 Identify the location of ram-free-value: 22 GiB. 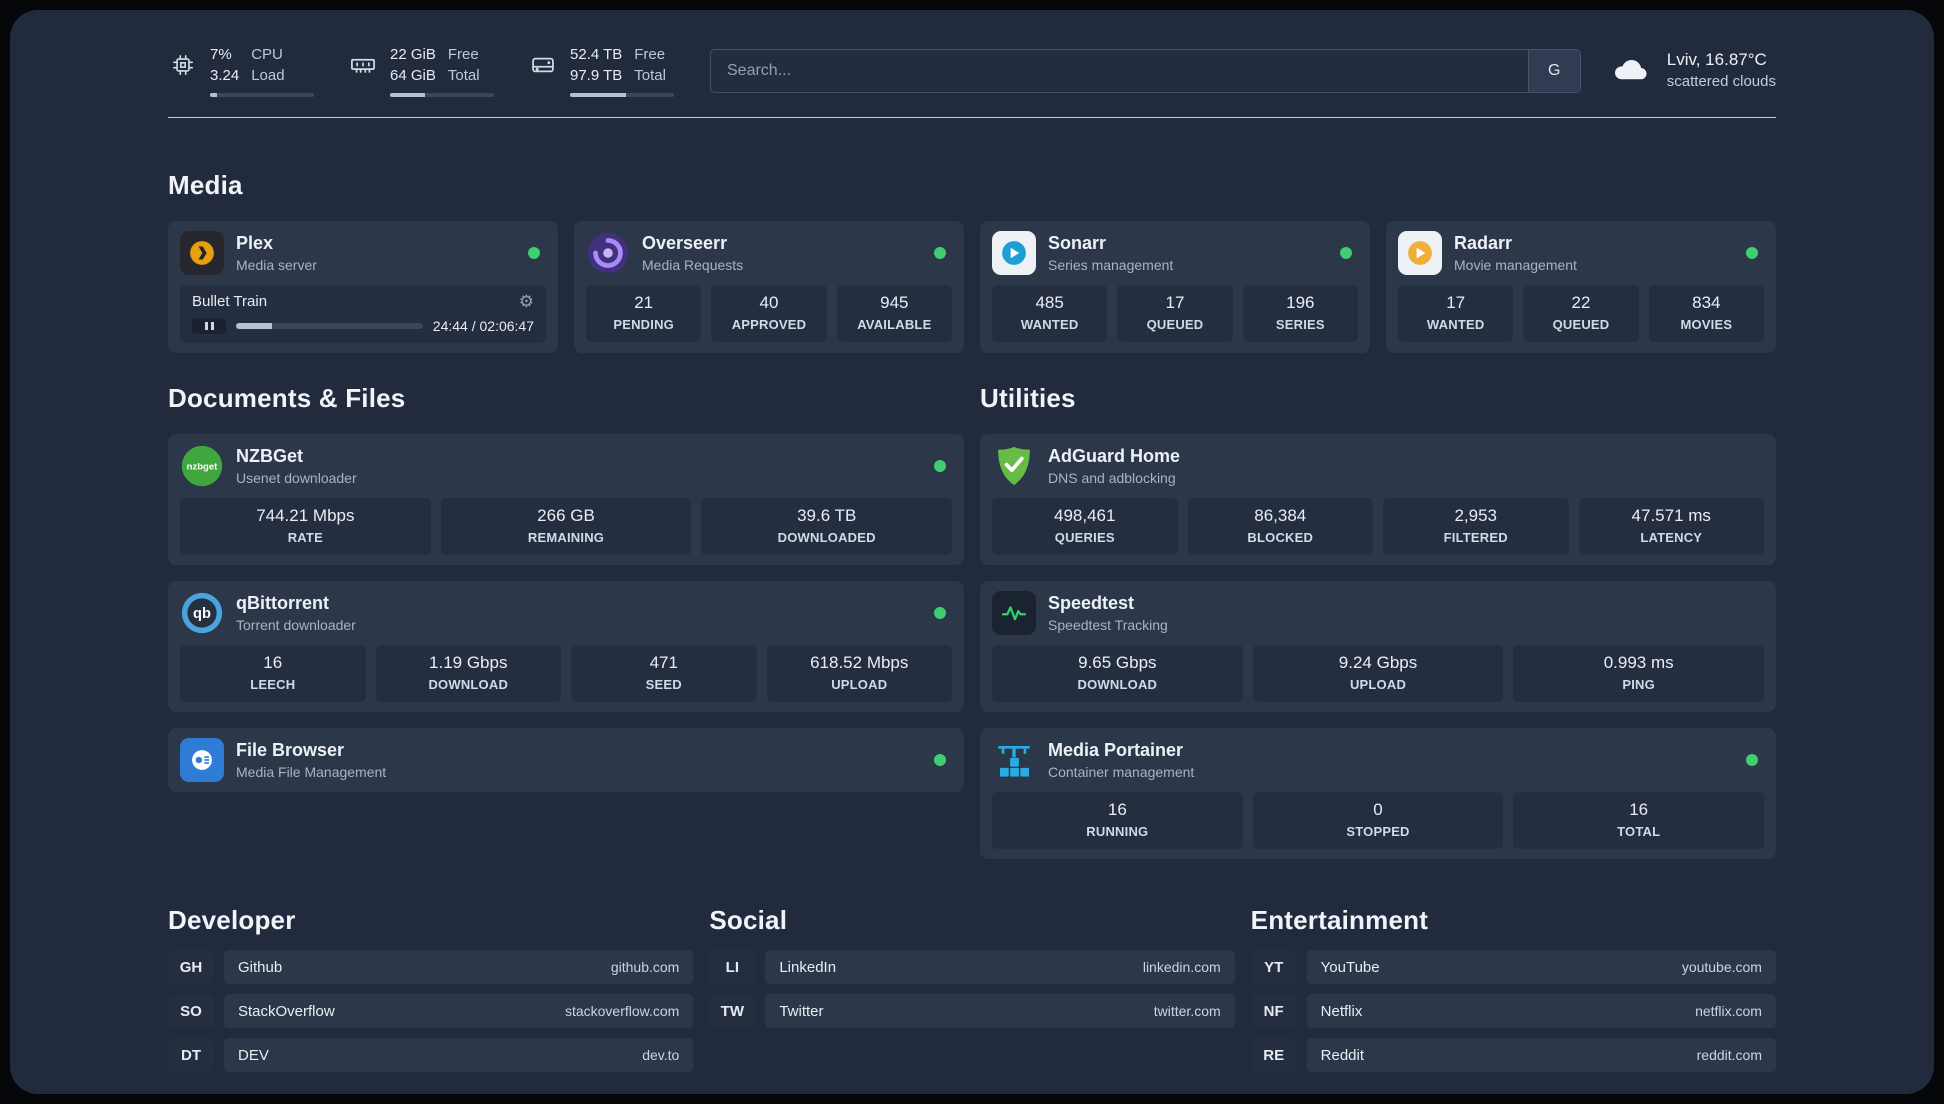
(413, 54).